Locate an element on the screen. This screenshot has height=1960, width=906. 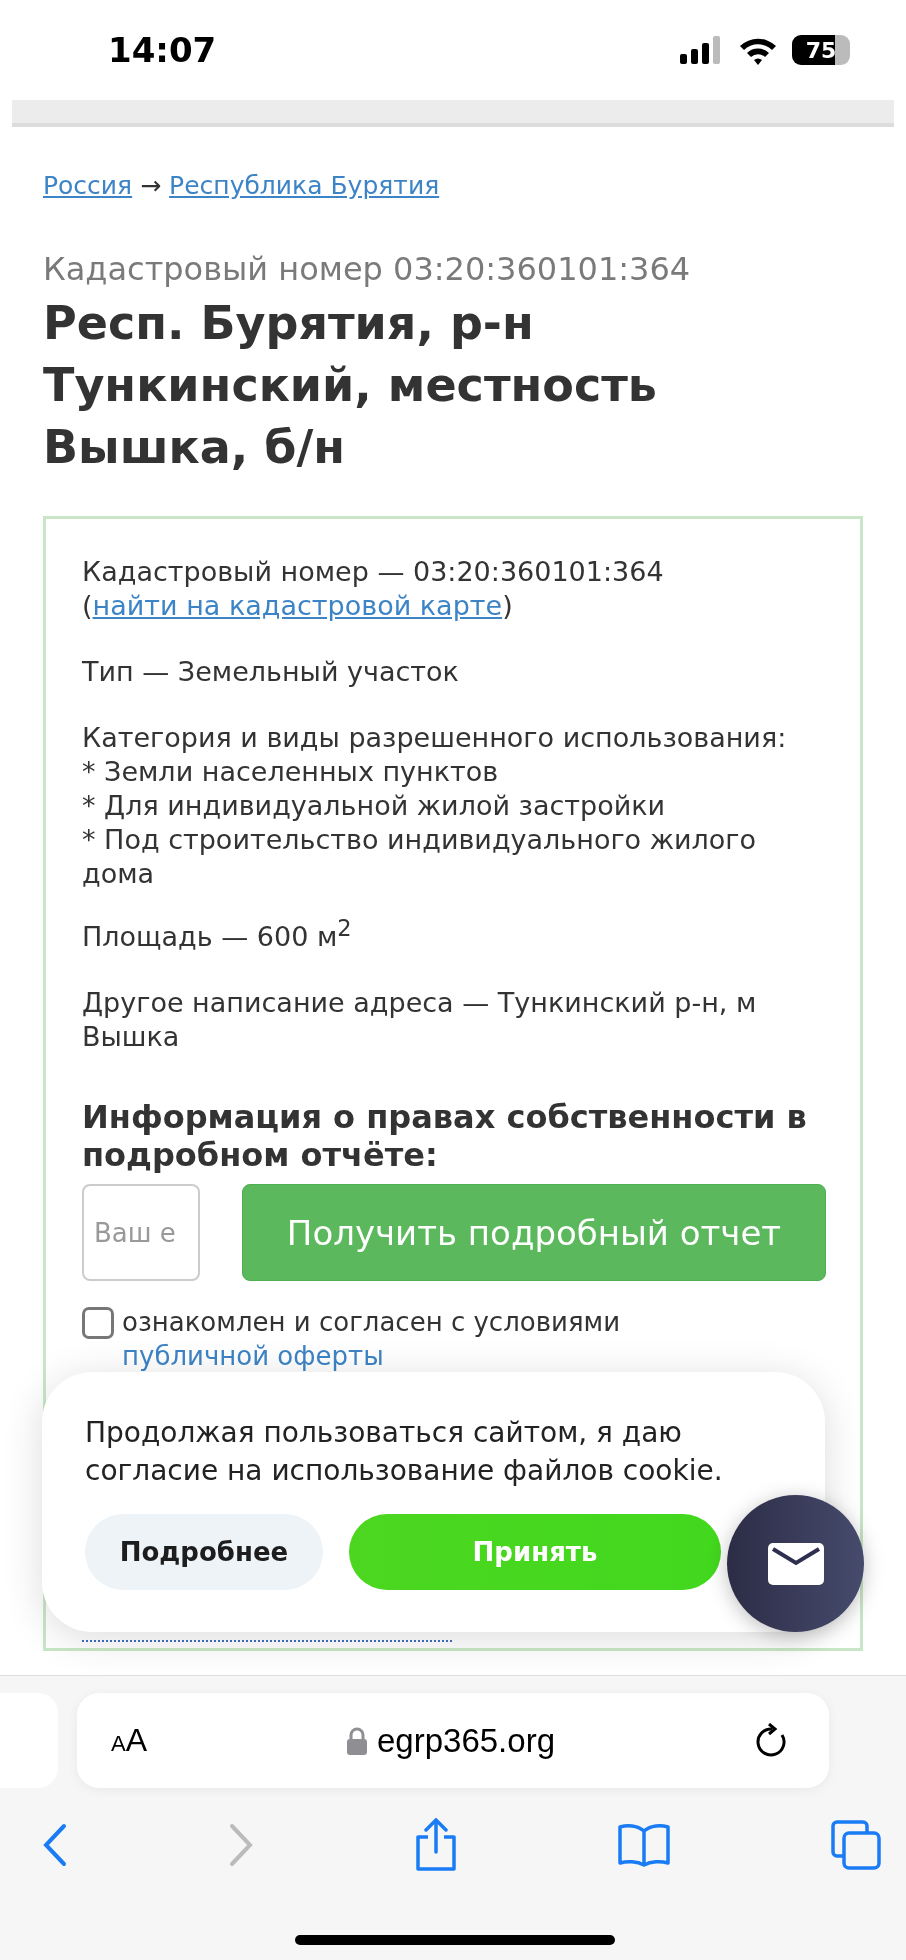
lock-icon is located at coordinates (357, 1740).